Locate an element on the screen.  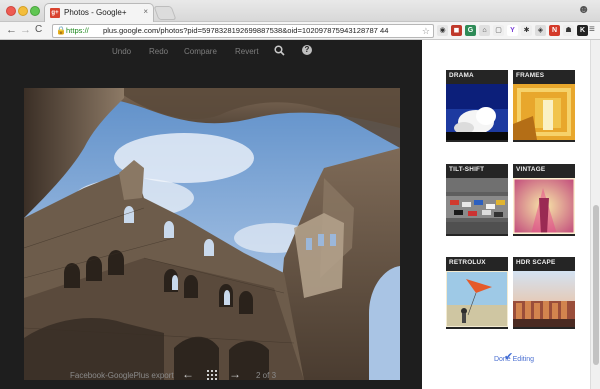
filter-label: VINTAGE is located at coordinates (531, 169).